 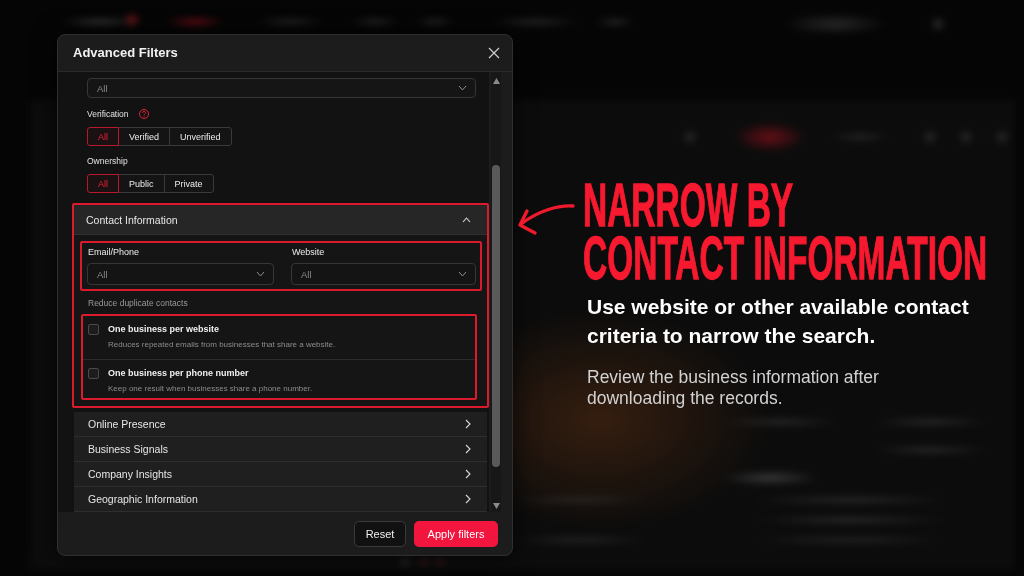 I want to click on scroll-up-icon, so click(x=496, y=81).